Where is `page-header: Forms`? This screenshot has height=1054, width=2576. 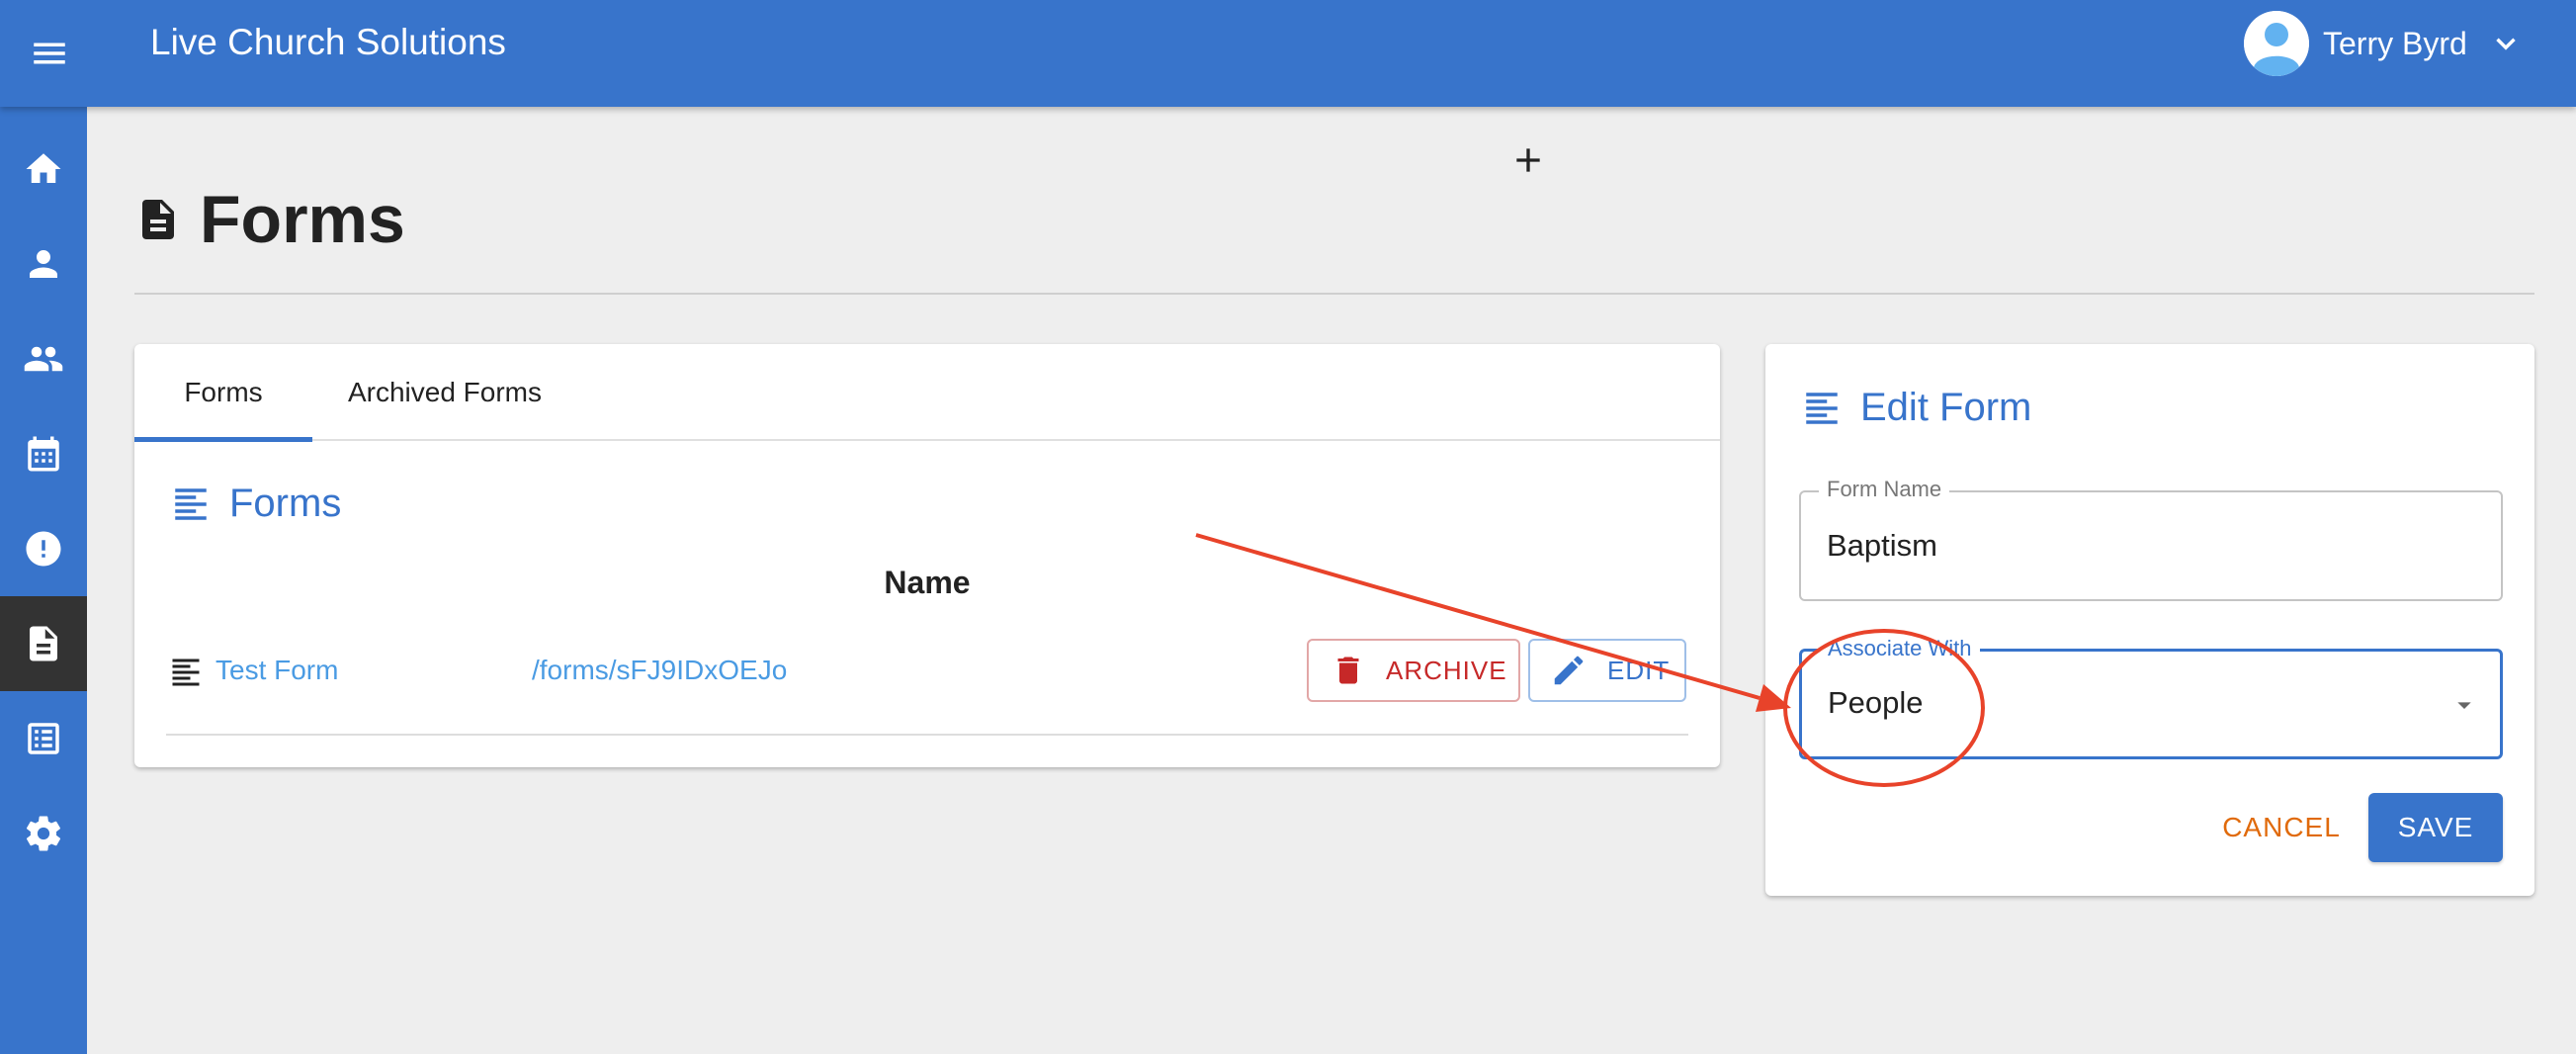
page-header: Forms is located at coordinates (269, 220).